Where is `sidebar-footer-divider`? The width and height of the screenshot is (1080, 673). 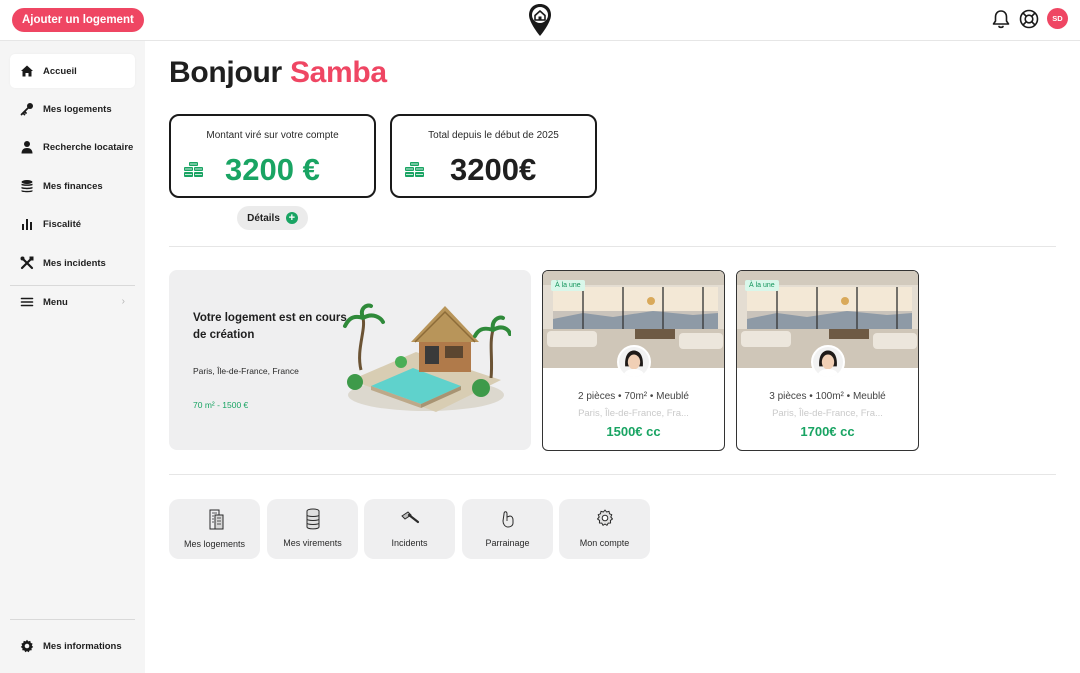 sidebar-footer-divider is located at coordinates (72, 619).